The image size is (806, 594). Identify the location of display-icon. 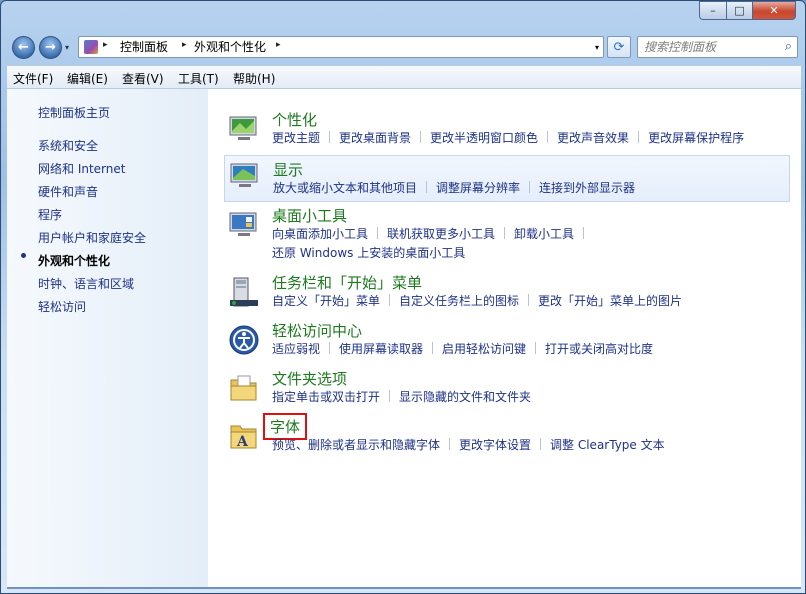
(244, 175).